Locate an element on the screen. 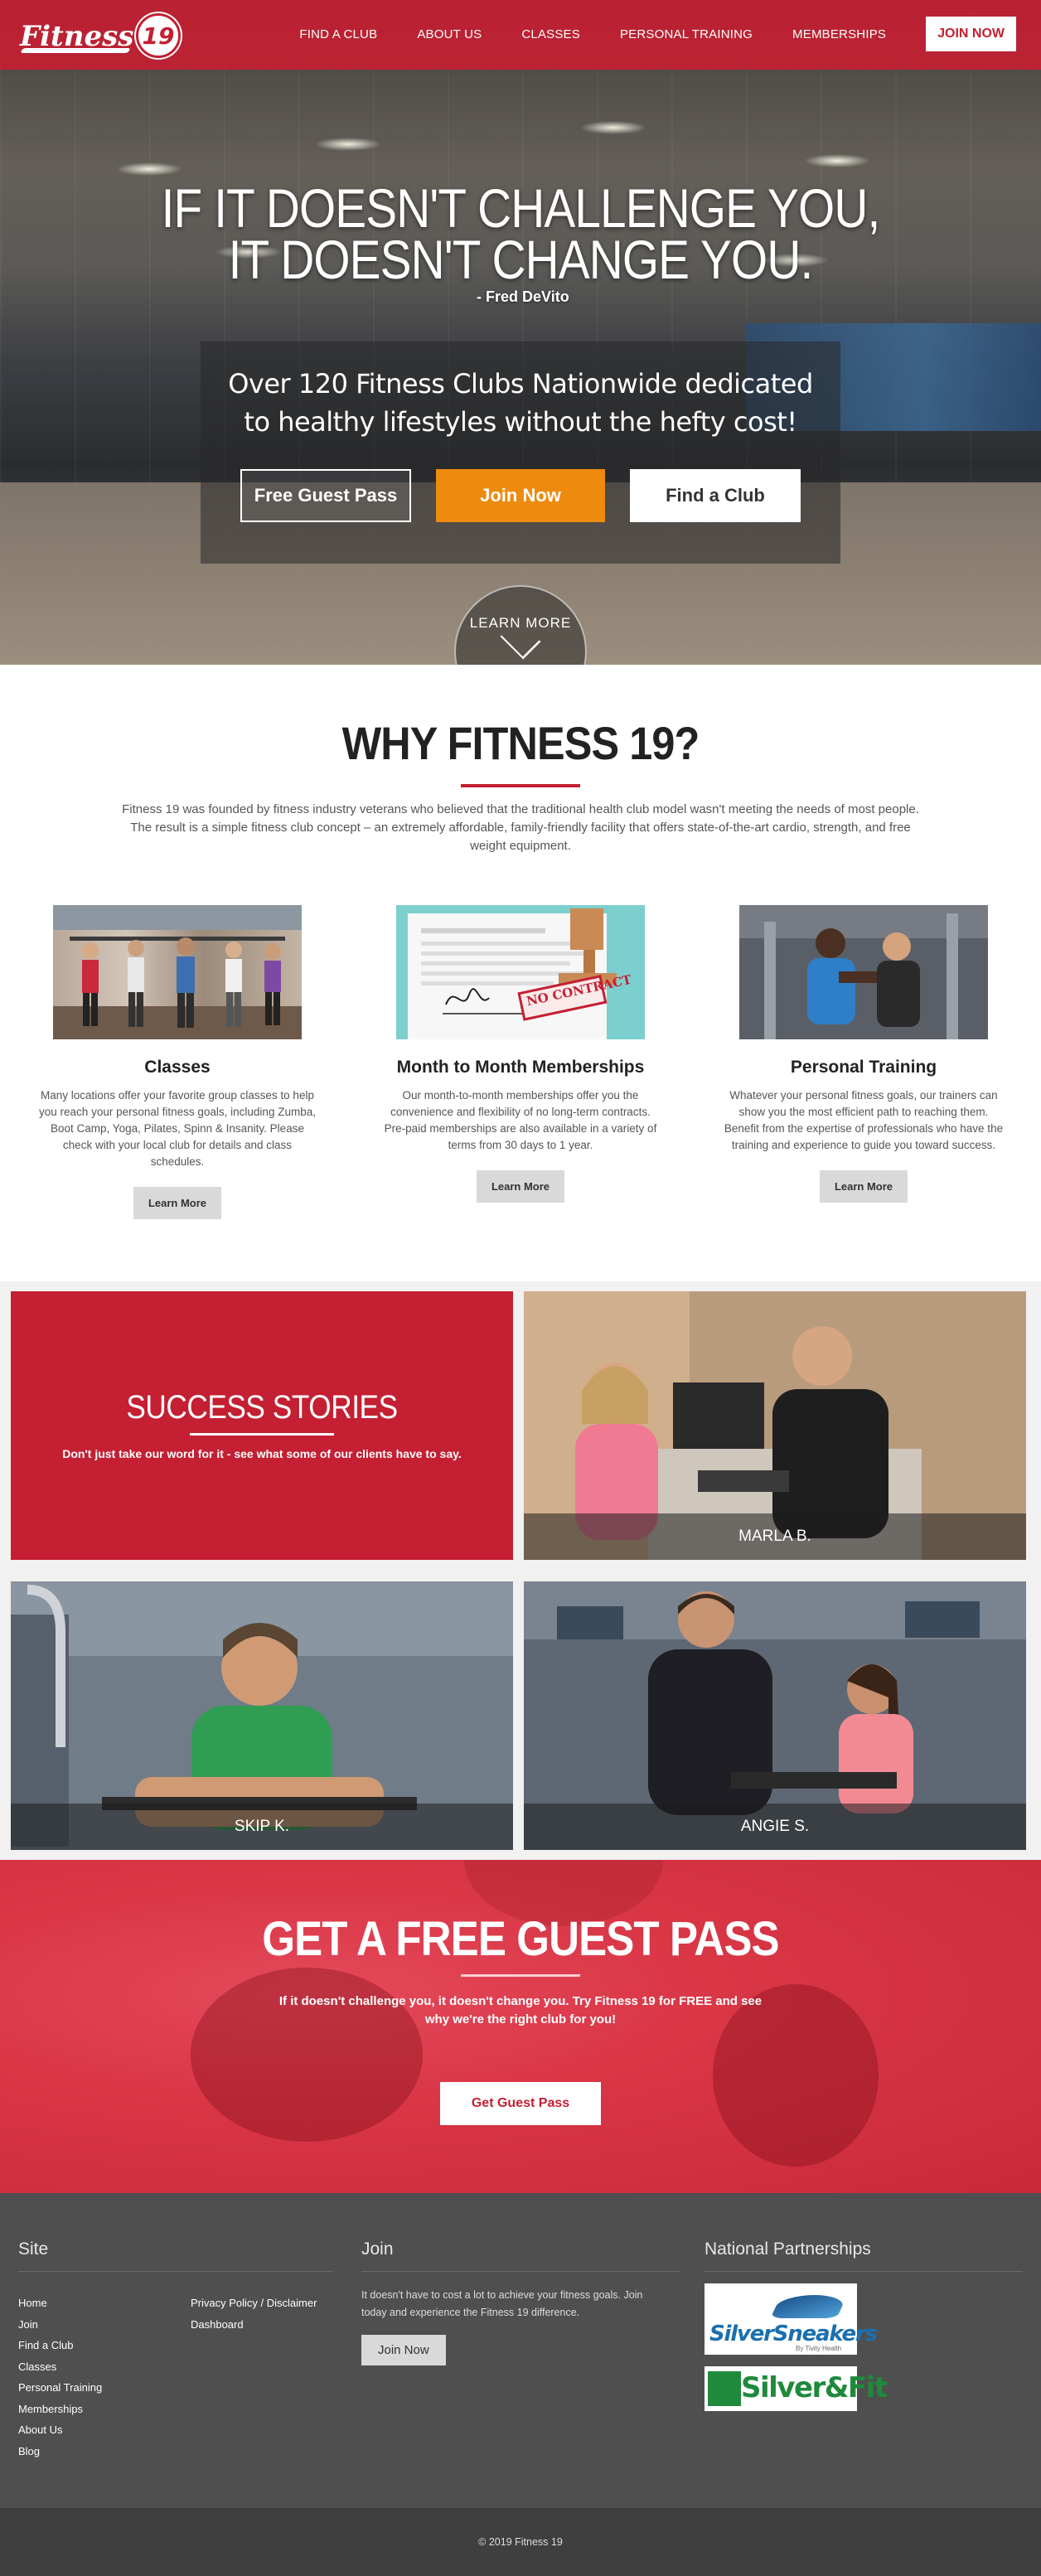 This screenshot has height=2576, width=1041. hero-quote-line-2: IT DOESN'T CHANGE YOU. is located at coordinates (521, 259).